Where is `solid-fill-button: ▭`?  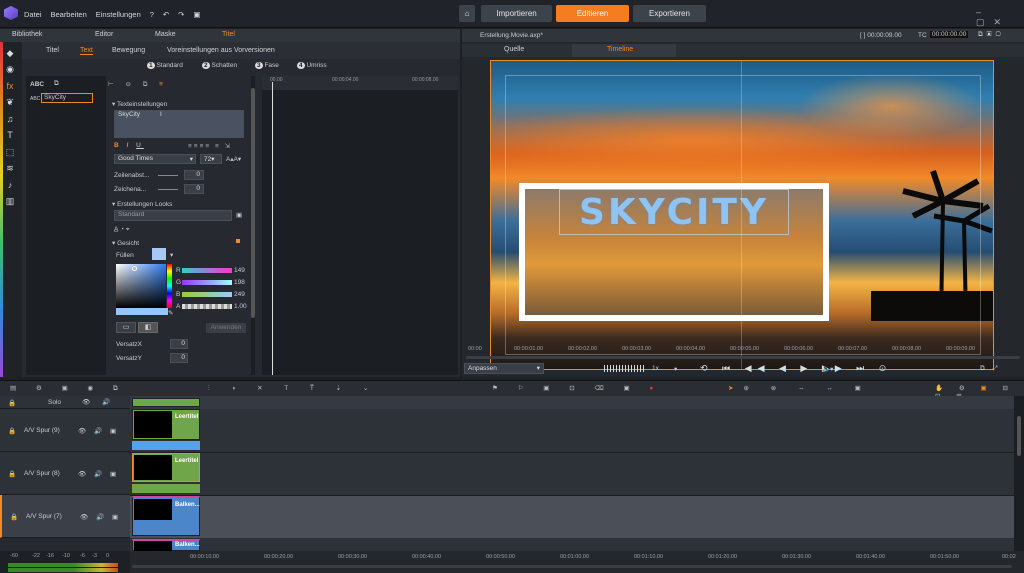 solid-fill-button: ▭ is located at coordinates (126, 327).